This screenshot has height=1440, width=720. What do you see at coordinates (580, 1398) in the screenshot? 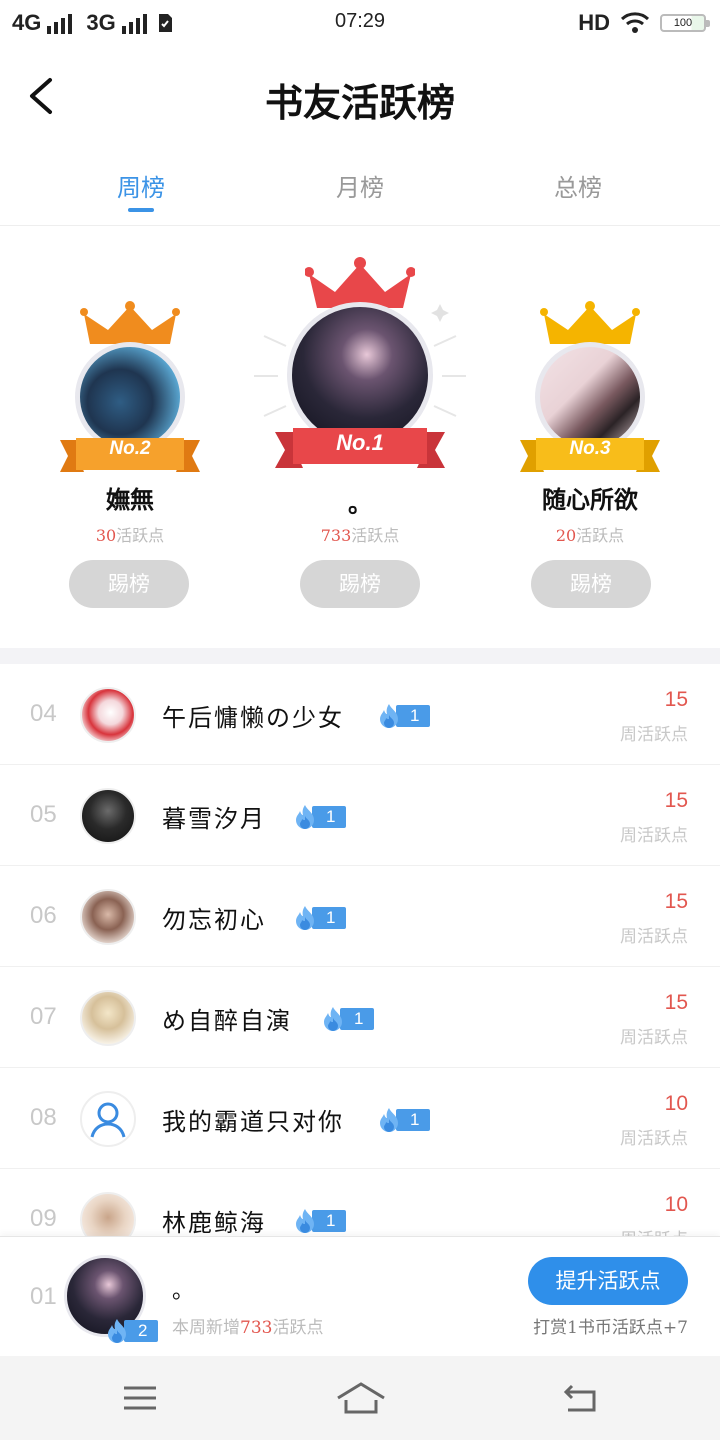
I see `back-icon` at bounding box center [580, 1398].